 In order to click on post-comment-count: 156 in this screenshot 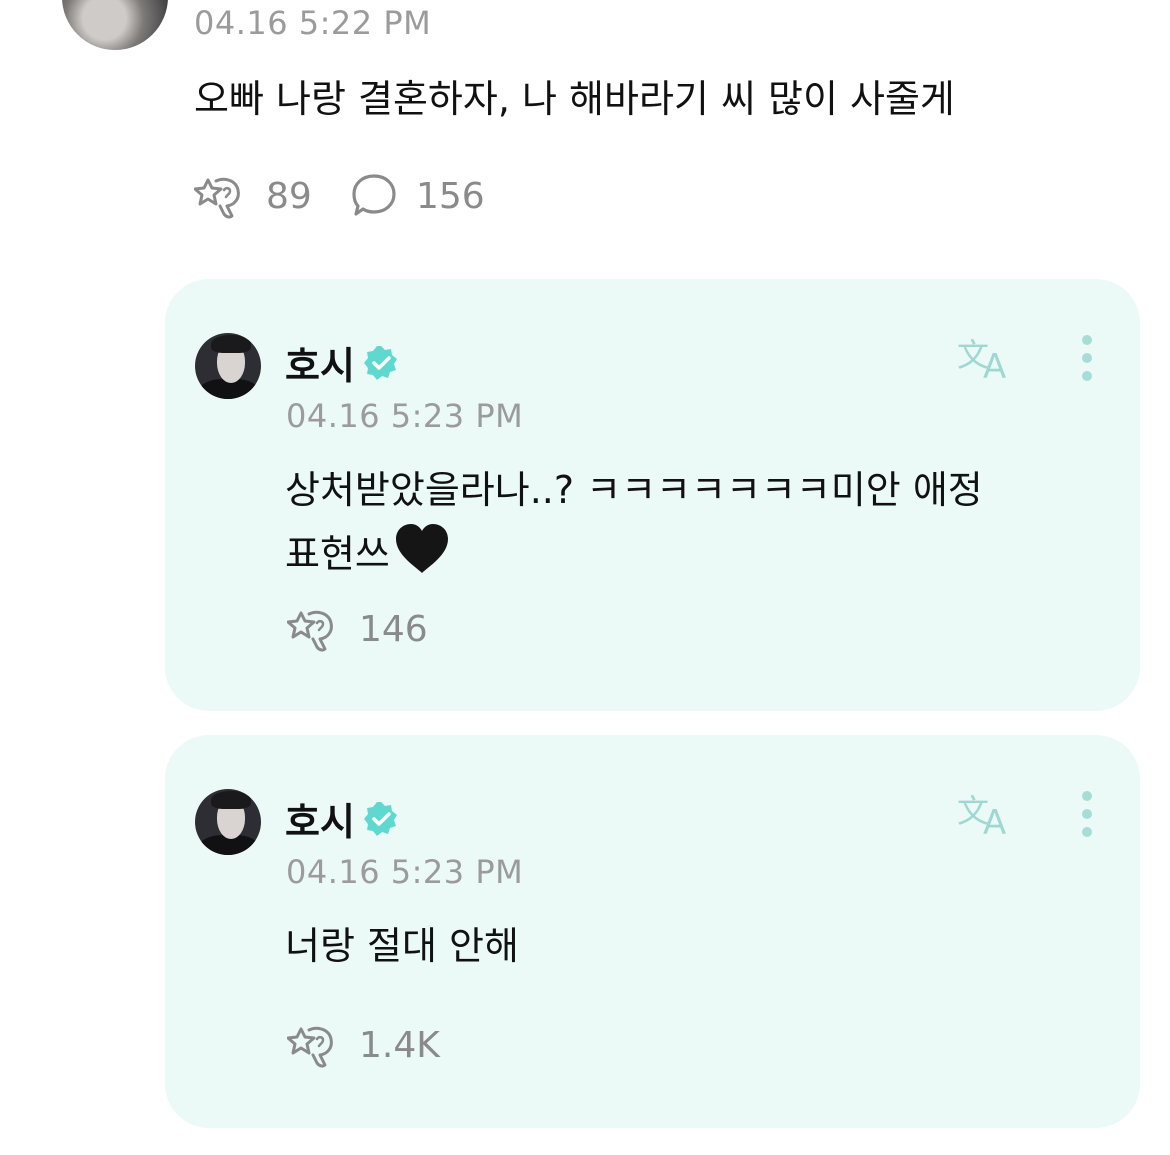, I will do `click(450, 196)`.